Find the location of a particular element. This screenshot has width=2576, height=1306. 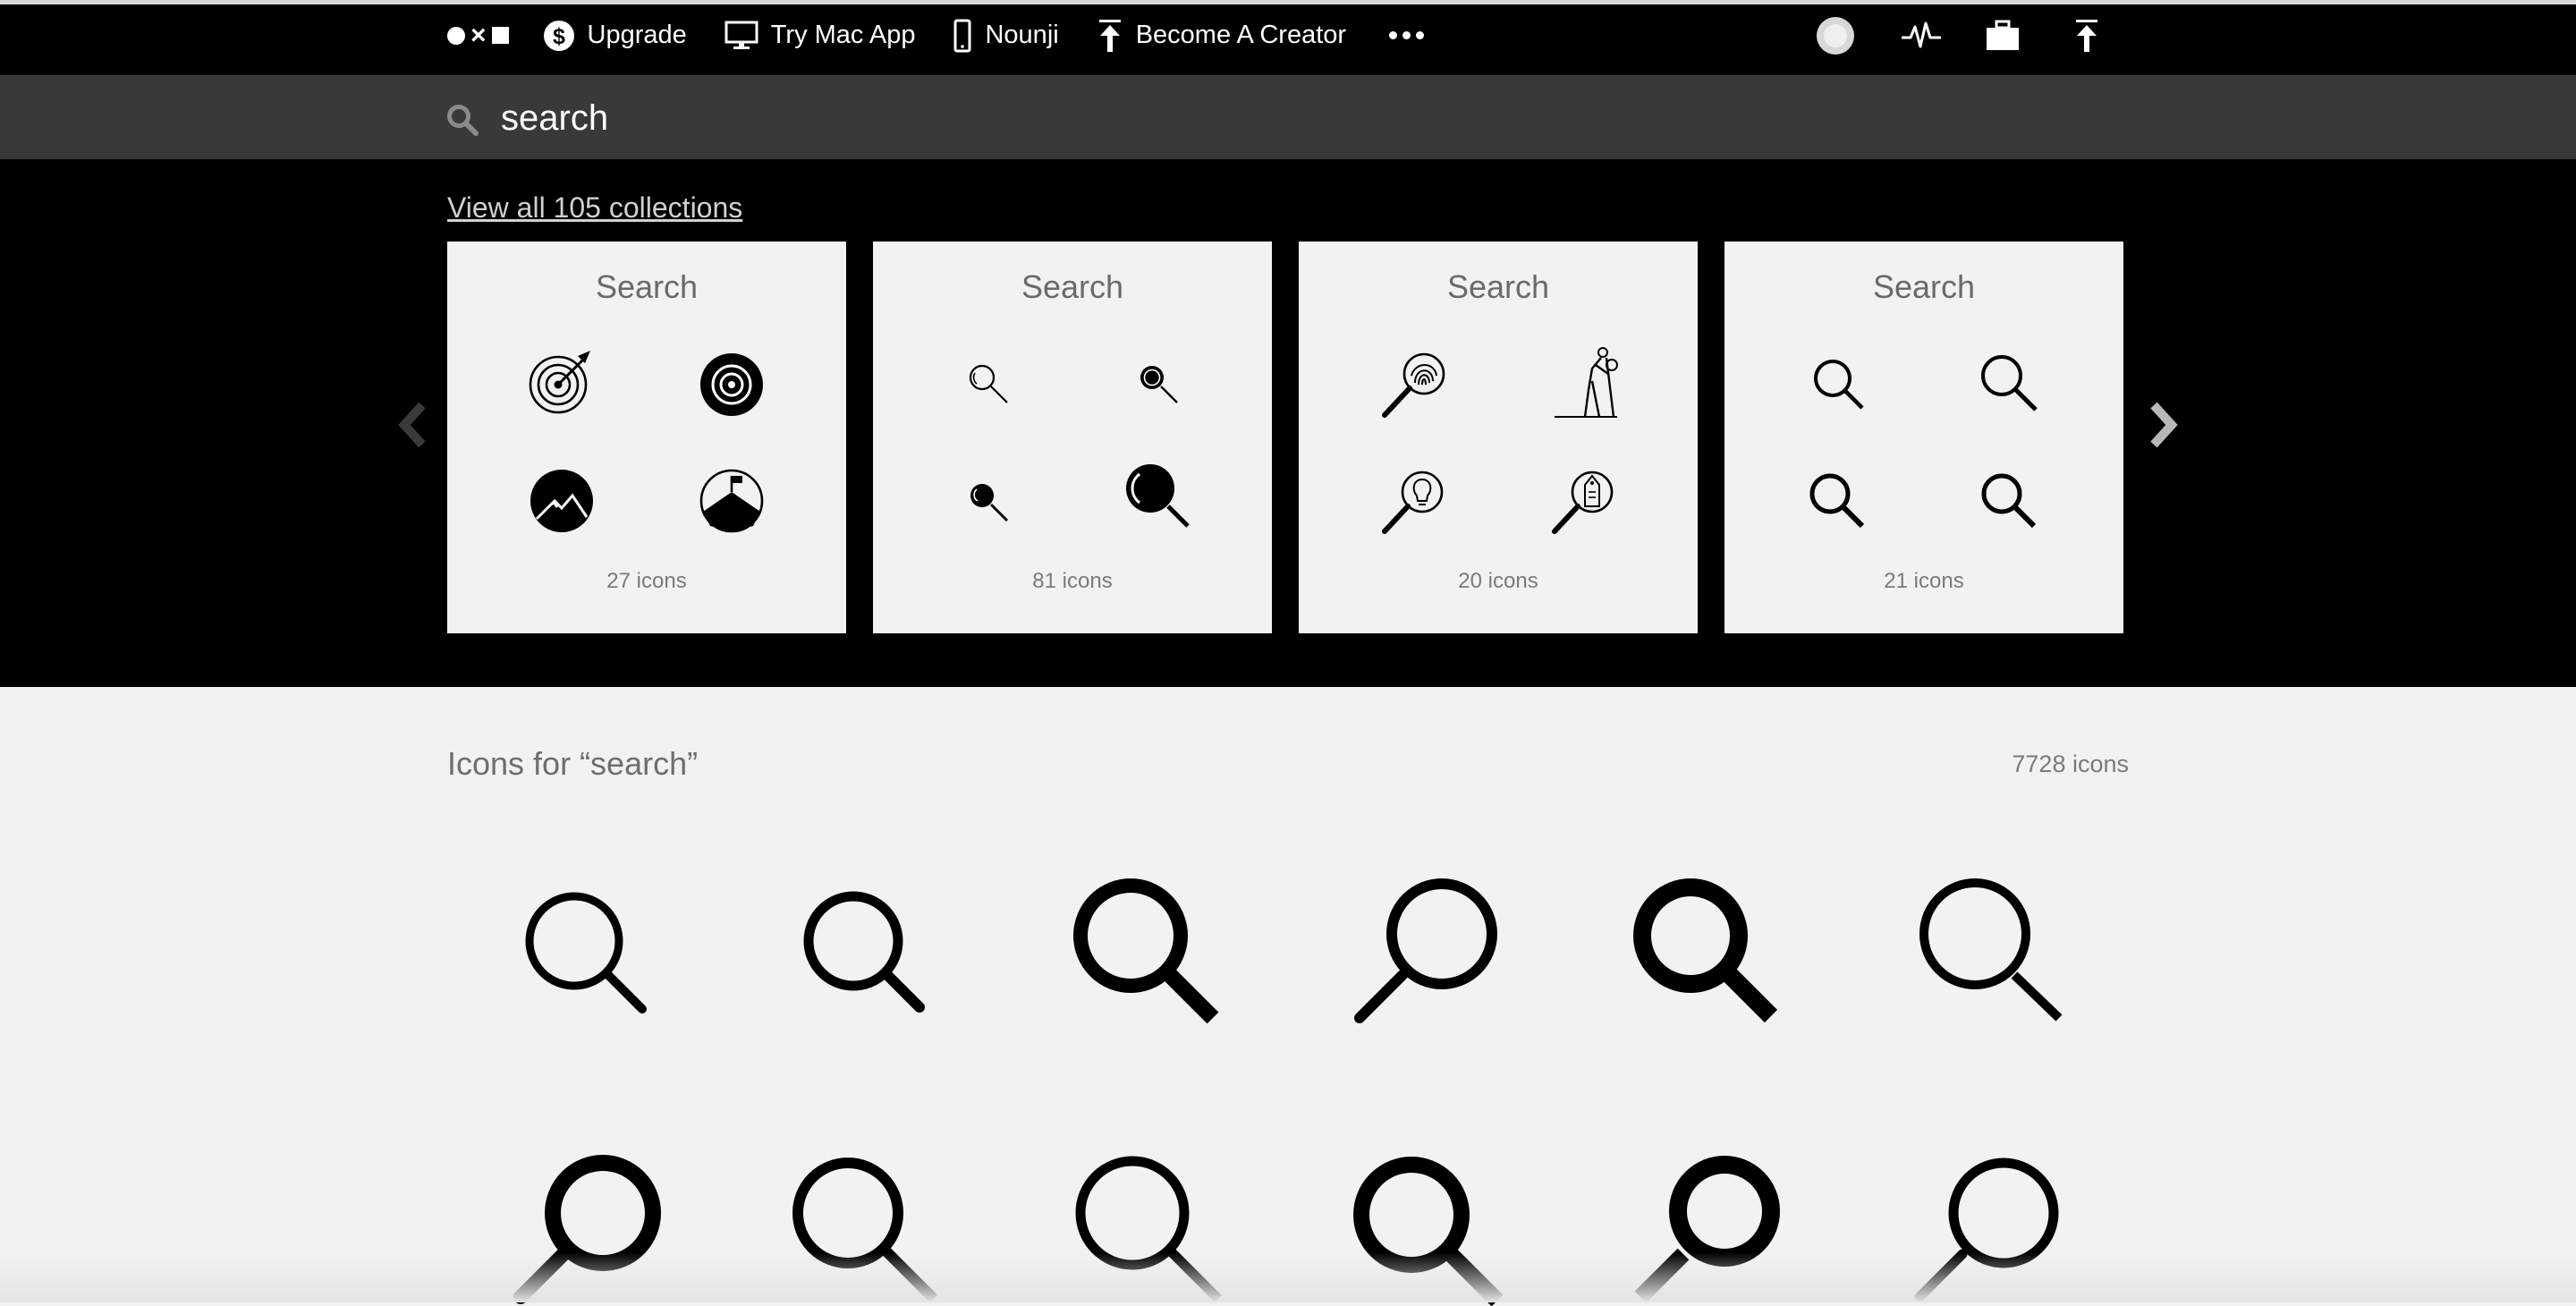

avatar is located at coordinates (1835, 36).